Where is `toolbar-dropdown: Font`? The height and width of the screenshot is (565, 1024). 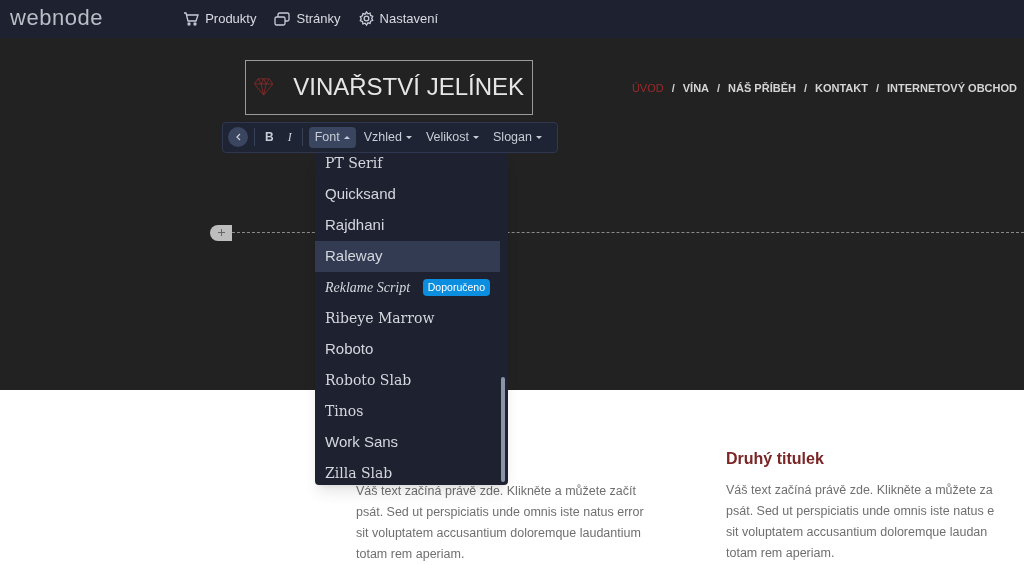 toolbar-dropdown: Font is located at coordinates (332, 137).